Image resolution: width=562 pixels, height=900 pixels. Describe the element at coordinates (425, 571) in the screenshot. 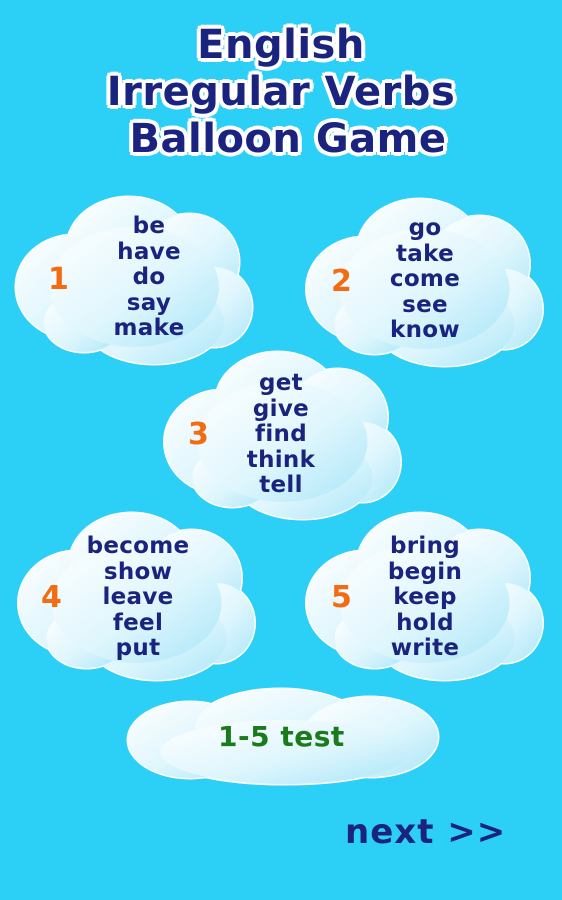

I see `verb-word: begin` at that location.